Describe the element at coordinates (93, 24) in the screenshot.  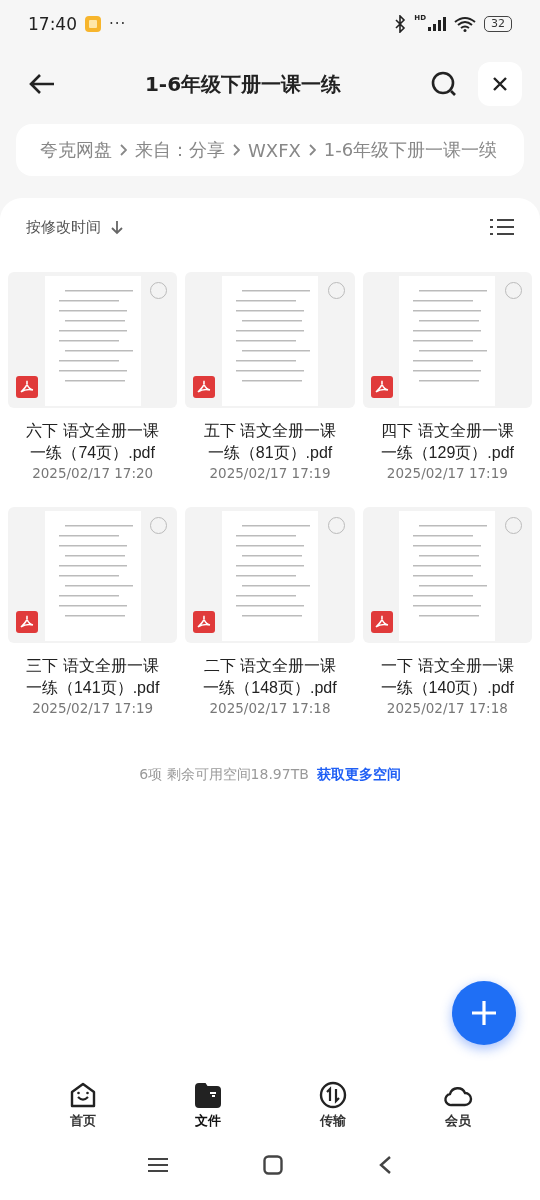
I see `app-notification-icon` at that location.